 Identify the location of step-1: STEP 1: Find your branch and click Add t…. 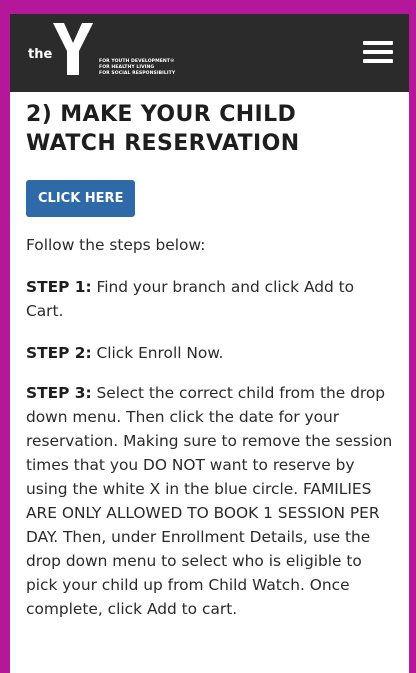
(209, 299).